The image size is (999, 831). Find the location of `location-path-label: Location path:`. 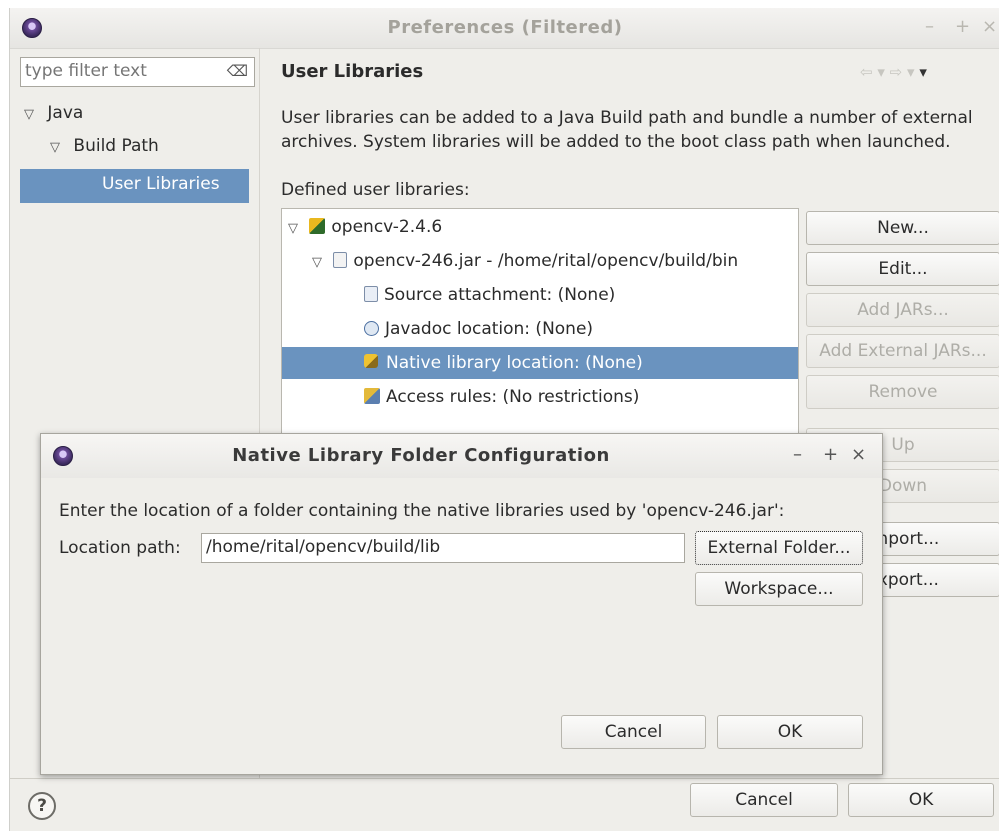

location-path-label: Location path: is located at coordinates (120, 548).